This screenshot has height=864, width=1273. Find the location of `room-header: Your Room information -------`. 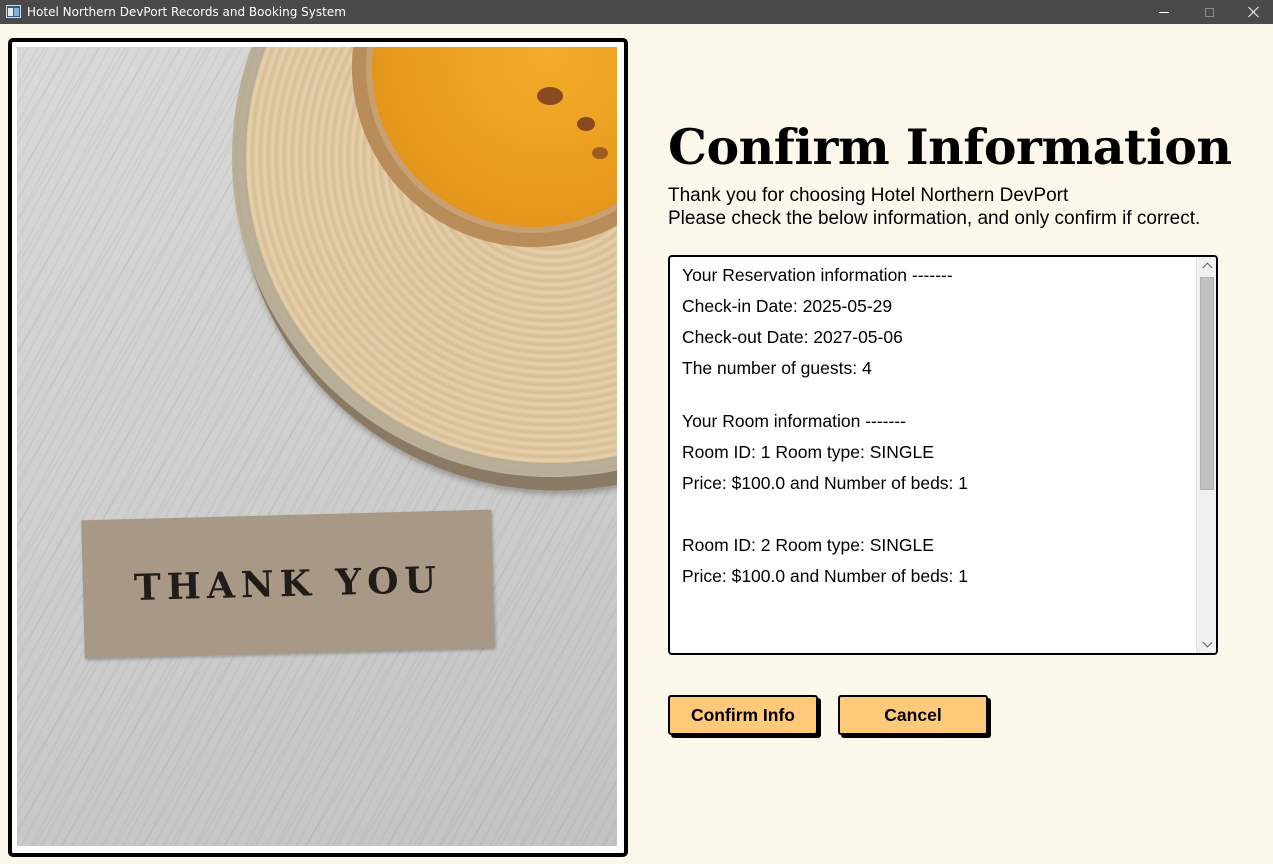

room-header: Your Room information ------- is located at coordinates (794, 421).